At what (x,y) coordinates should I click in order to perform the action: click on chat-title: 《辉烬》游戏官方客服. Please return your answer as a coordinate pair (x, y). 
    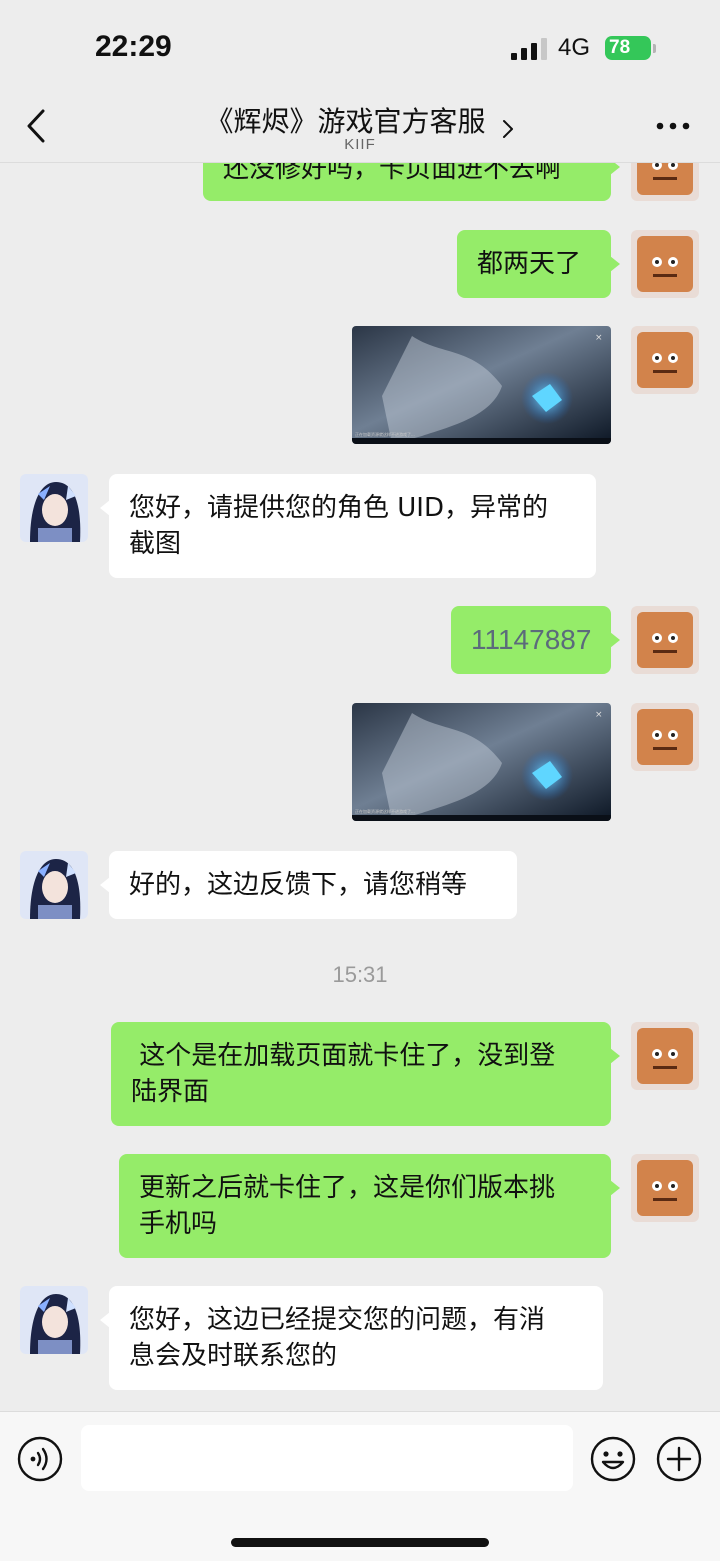
    Looking at the image, I should click on (360, 120).